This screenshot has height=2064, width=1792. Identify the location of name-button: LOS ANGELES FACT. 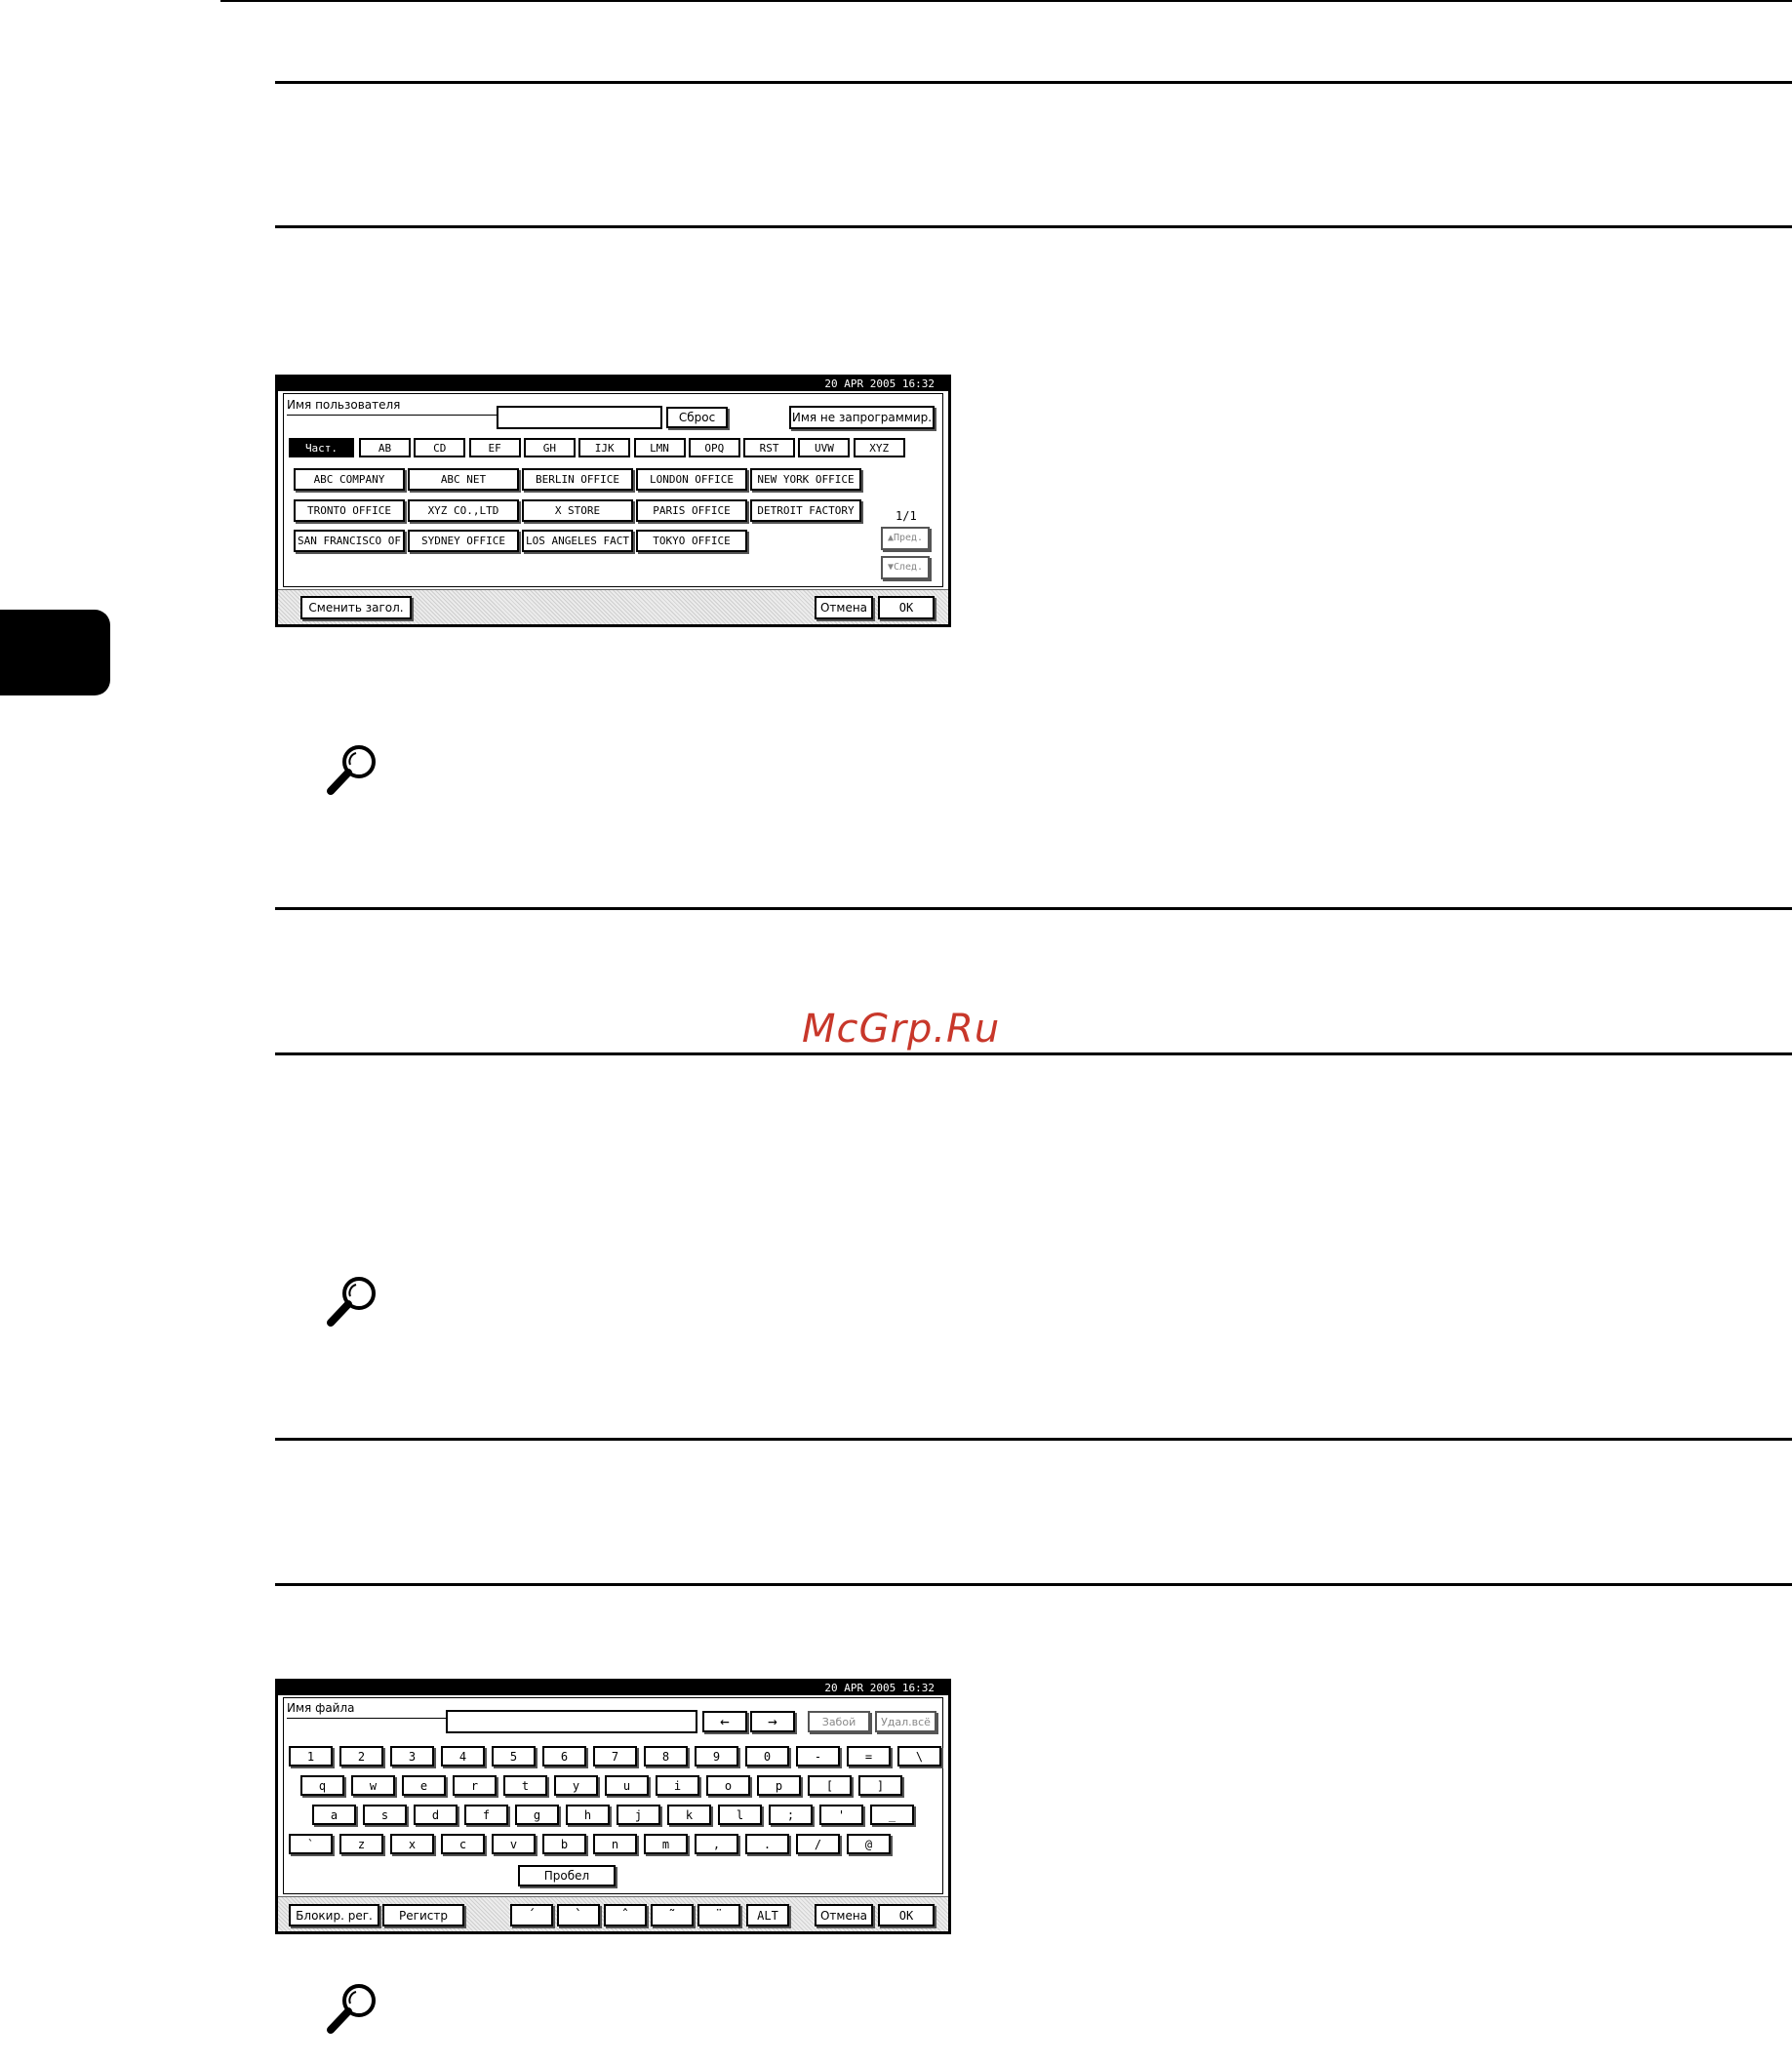
(577, 541).